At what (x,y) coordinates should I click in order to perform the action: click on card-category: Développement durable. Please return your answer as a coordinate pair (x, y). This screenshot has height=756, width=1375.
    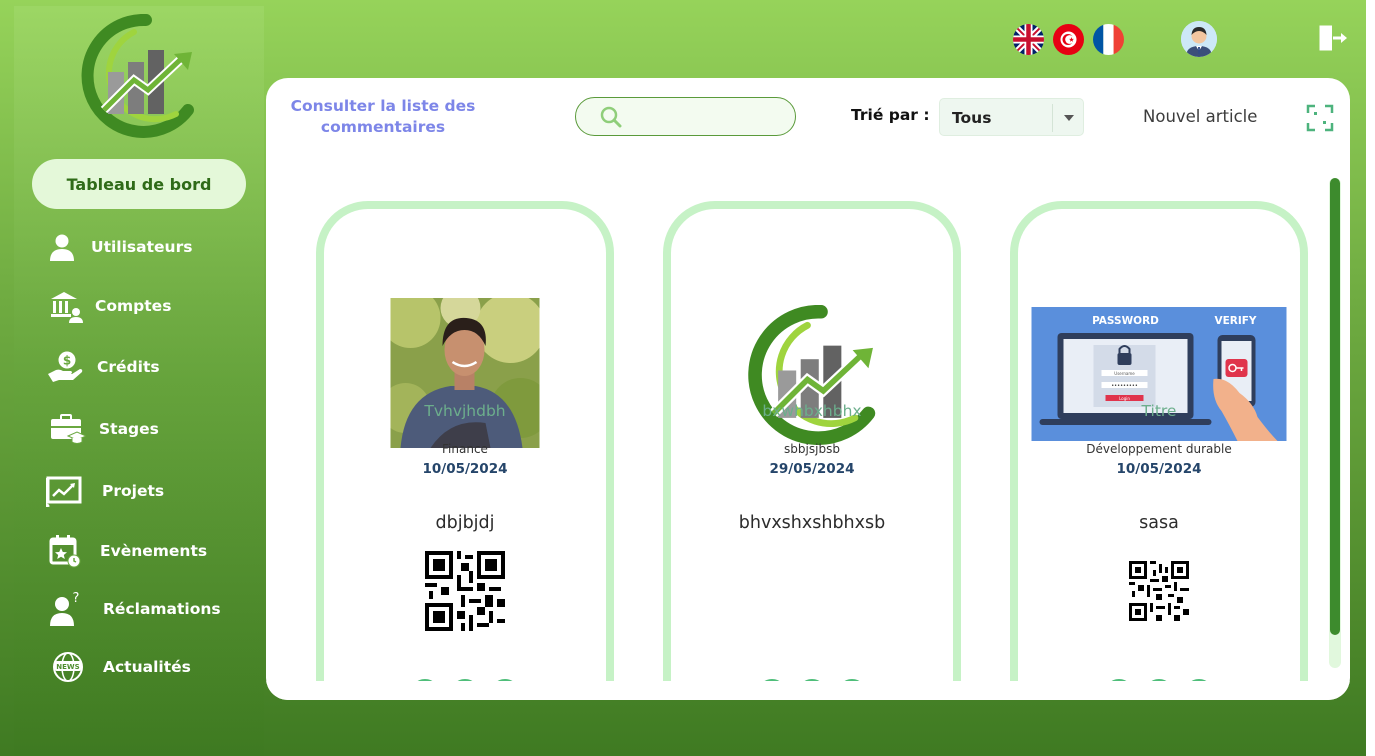
    Looking at the image, I should click on (1159, 449).